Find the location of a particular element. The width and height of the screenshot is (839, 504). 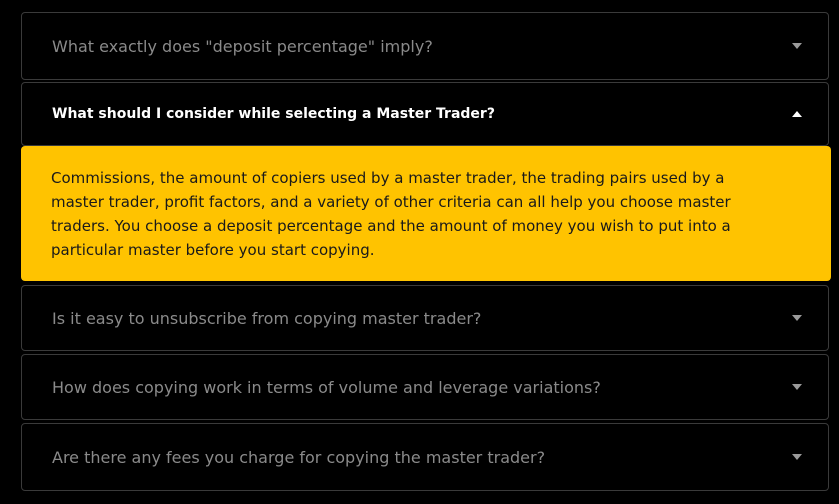

caret-up-icon is located at coordinates (797, 114).